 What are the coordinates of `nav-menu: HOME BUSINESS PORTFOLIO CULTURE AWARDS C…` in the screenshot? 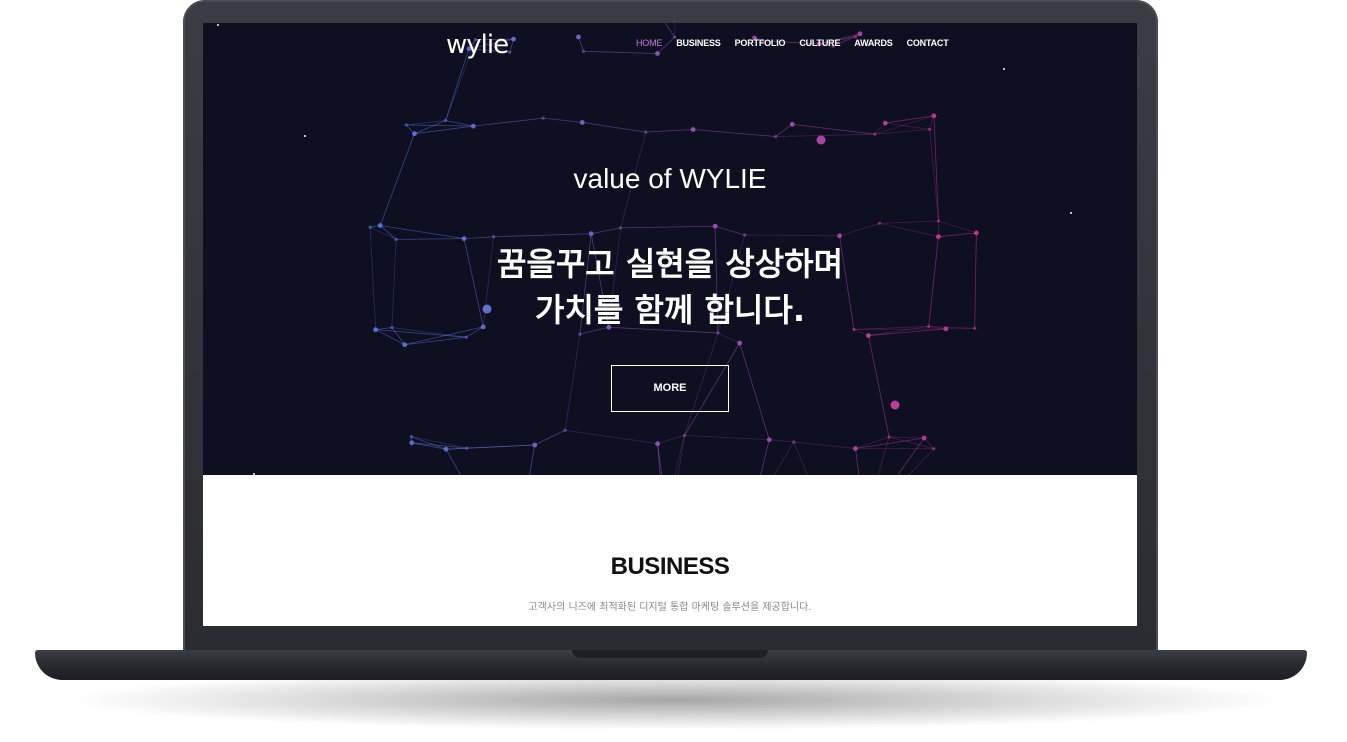 It's located at (792, 43).